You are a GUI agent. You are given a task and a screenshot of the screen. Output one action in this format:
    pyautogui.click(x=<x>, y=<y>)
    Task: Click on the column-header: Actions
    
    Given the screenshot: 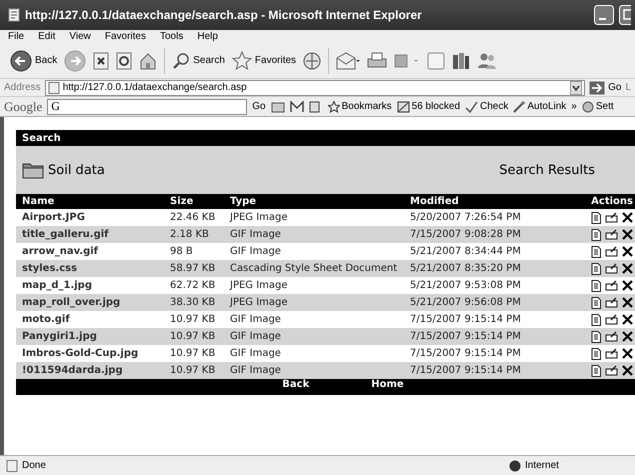 What is the action you would take?
    pyautogui.click(x=596, y=201)
    